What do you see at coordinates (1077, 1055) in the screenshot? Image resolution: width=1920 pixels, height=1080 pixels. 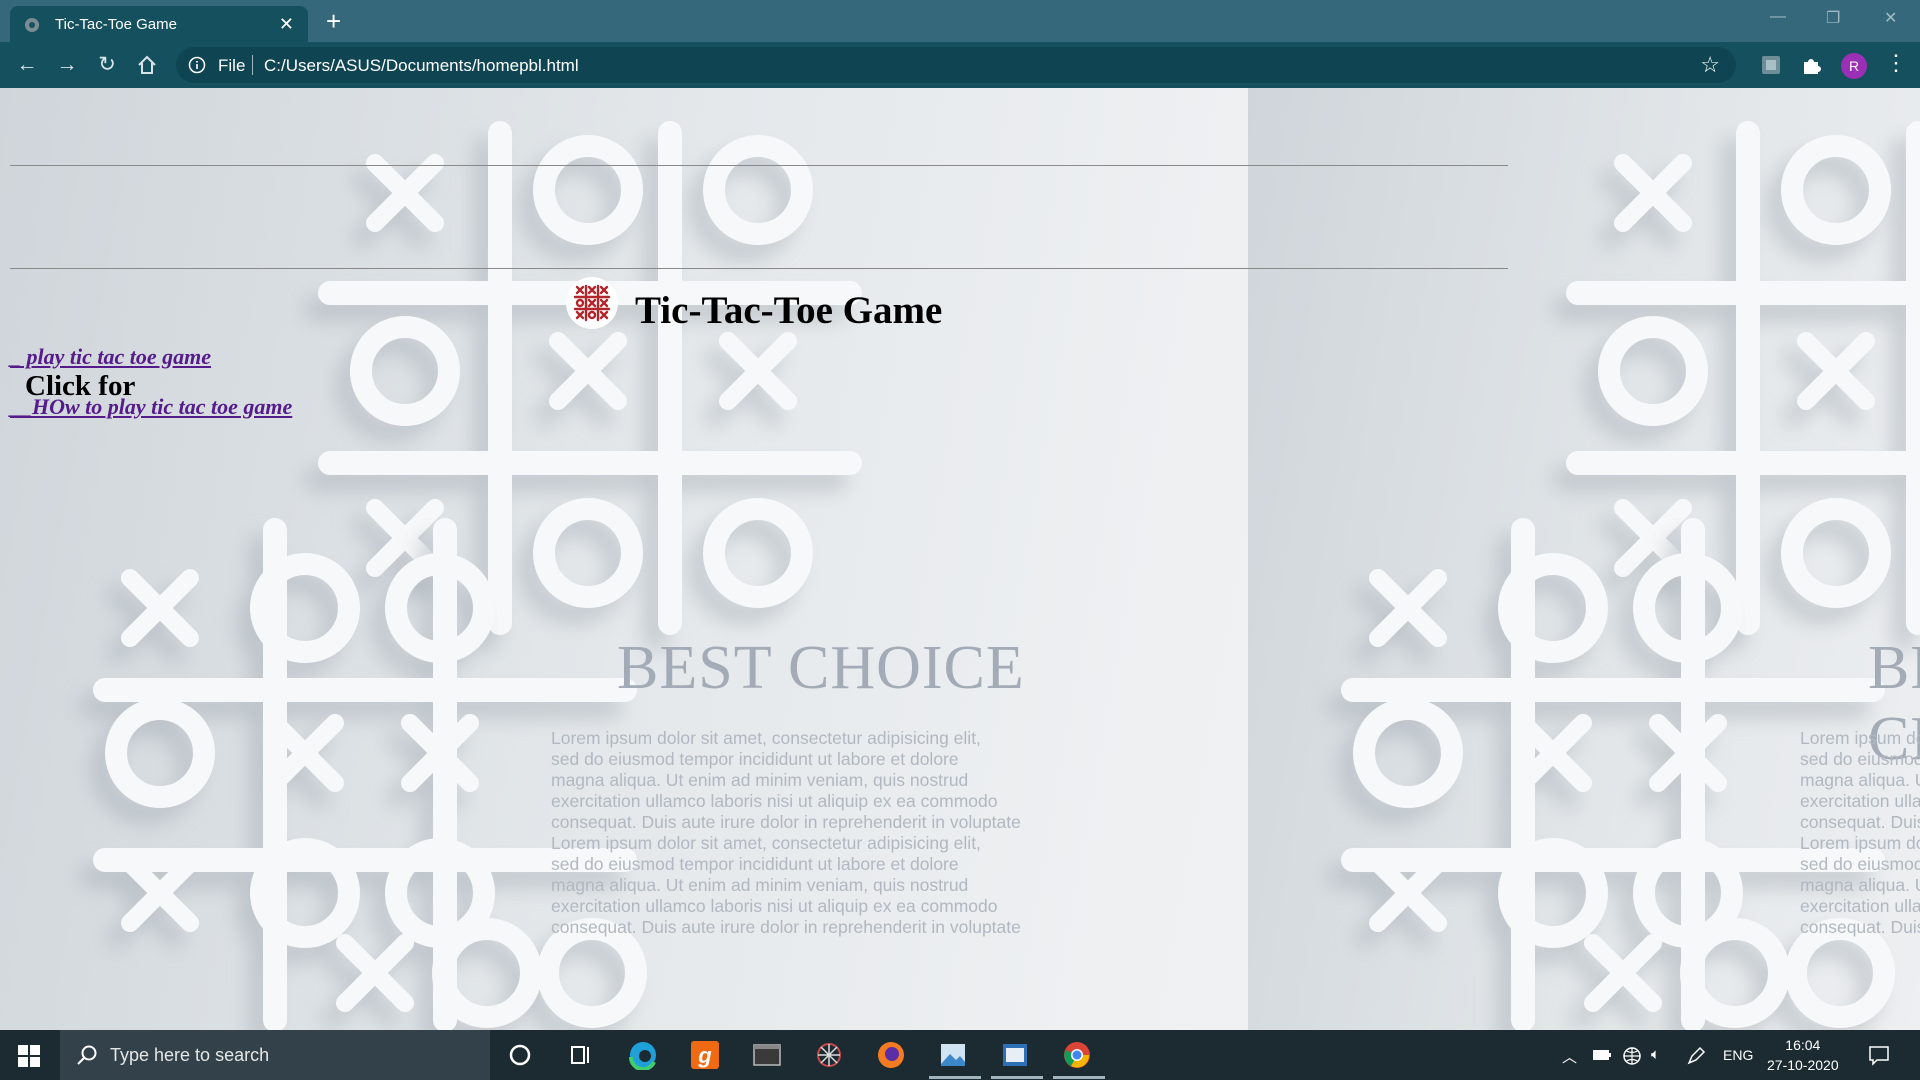 I see `chrome-icon` at bounding box center [1077, 1055].